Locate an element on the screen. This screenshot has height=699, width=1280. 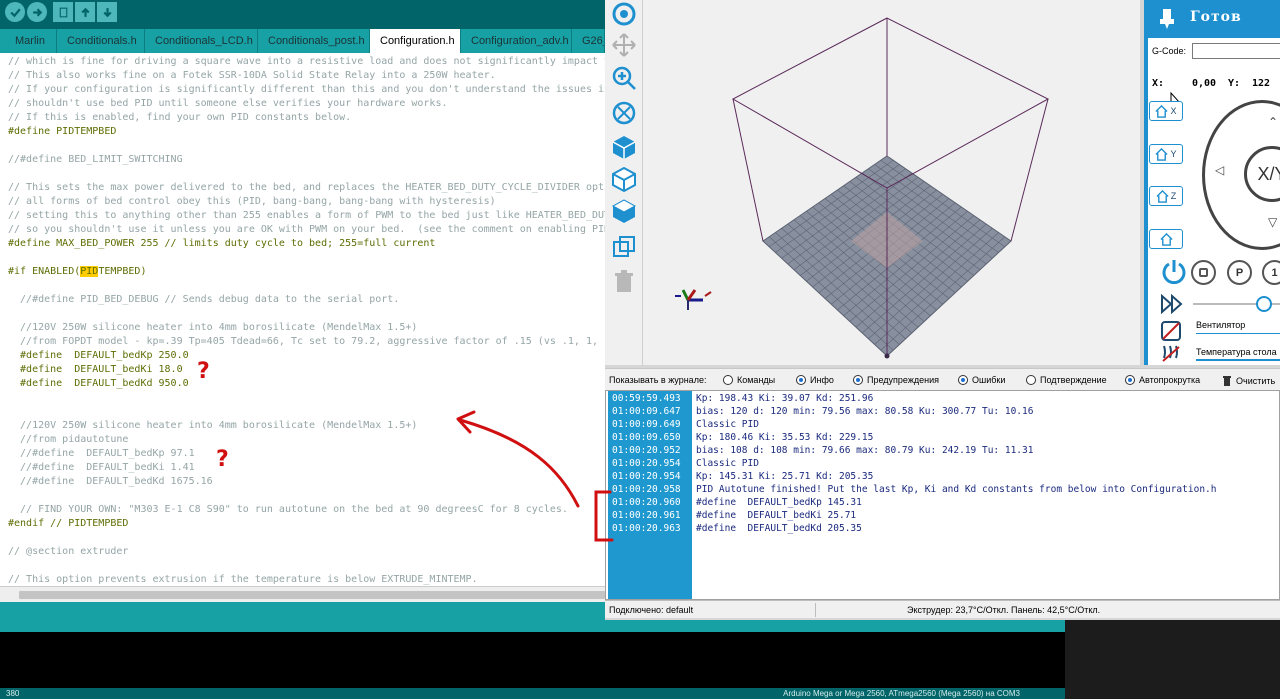
fan-label: Вентилятор is located at coordinates (1221, 325).